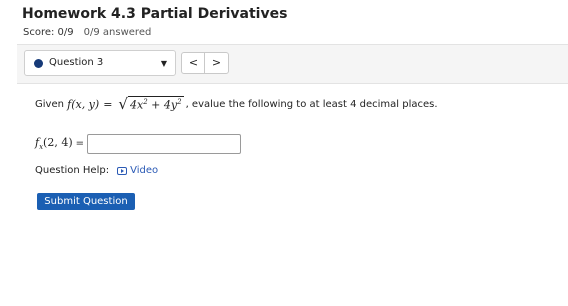 This screenshot has height=306, width=568. I want to click on status-dot-icon, so click(38, 63).